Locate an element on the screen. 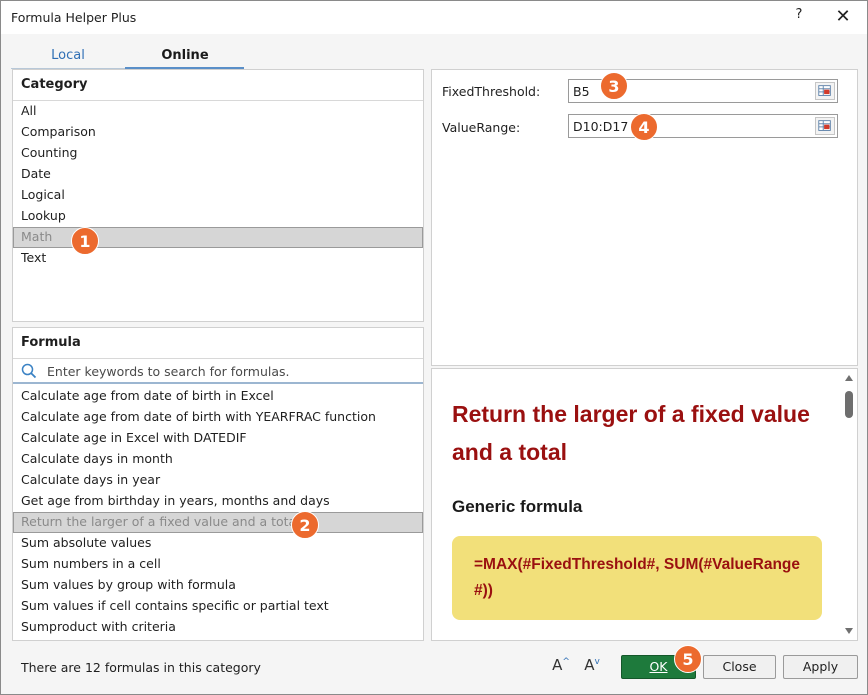 The image size is (868, 695). formula-item: Sum values by group with formula is located at coordinates (218, 585).